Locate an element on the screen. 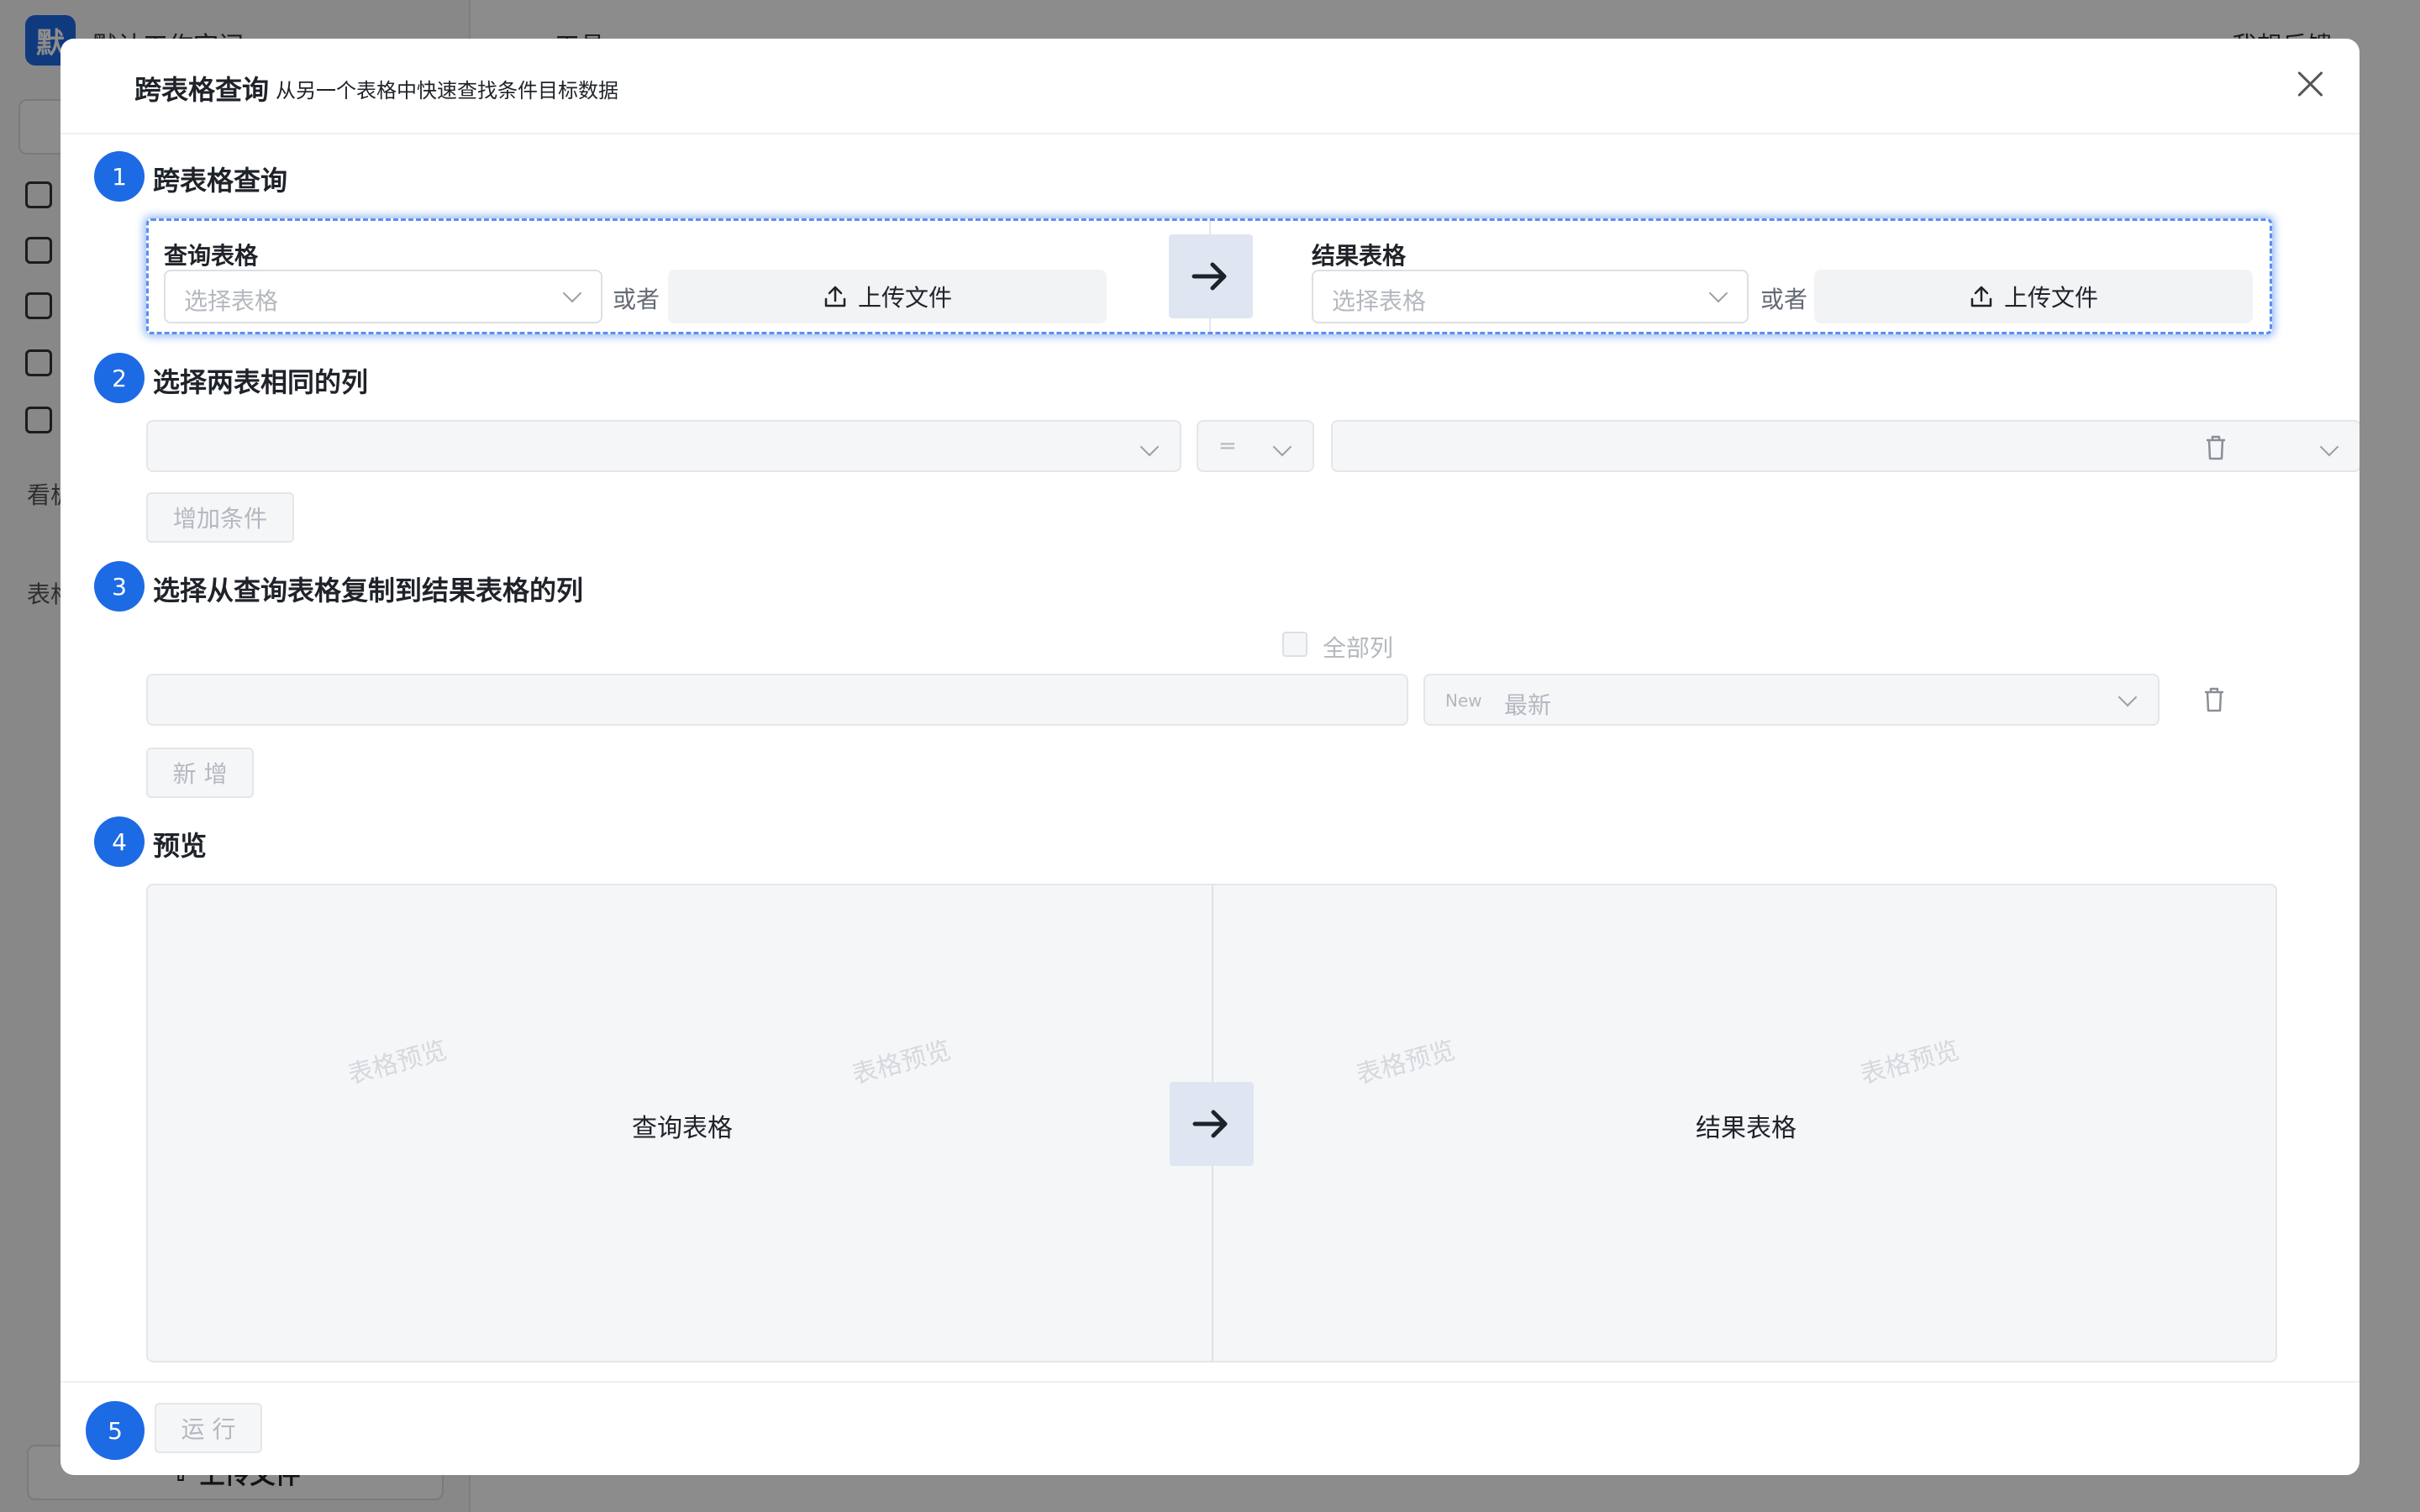  step-2-badge: 2 is located at coordinates (120, 378).